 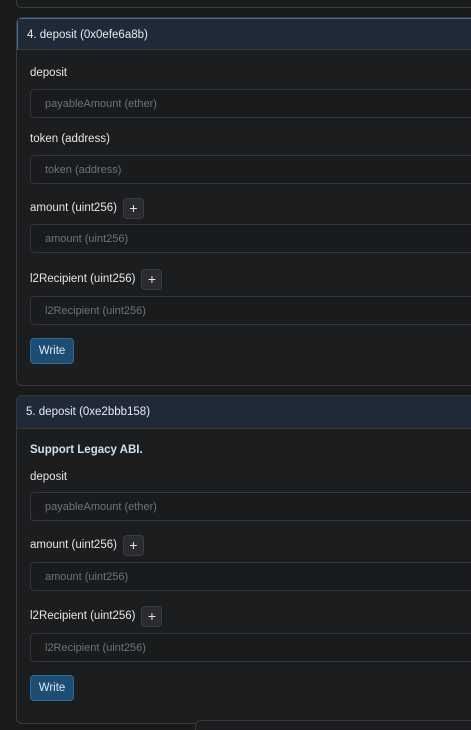 What do you see at coordinates (243, 4) in the screenshot?
I see `previous-function-card` at bounding box center [243, 4].